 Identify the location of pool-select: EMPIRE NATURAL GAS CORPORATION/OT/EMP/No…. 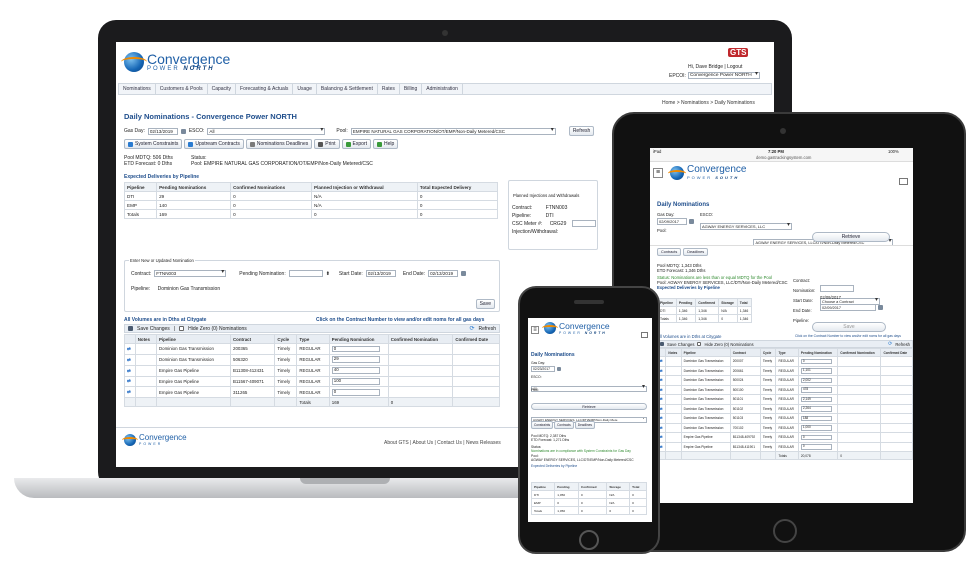
(453, 131).